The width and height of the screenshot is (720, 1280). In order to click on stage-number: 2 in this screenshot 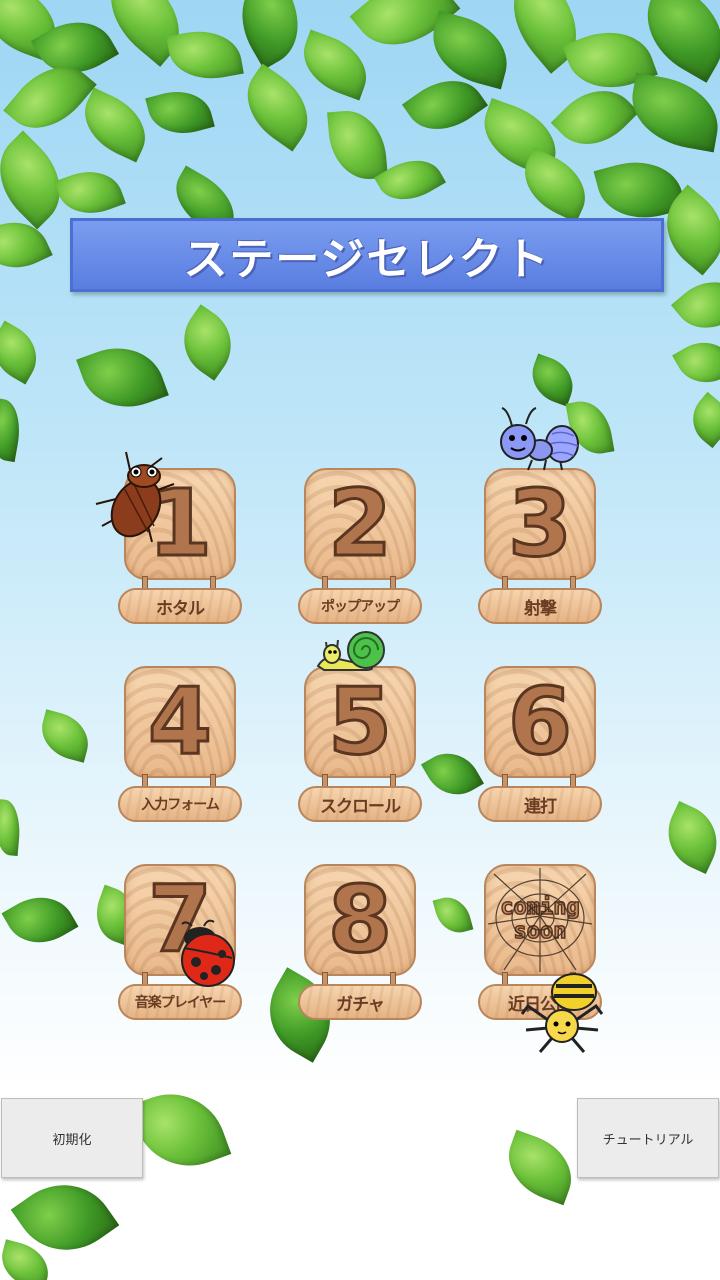, I will do `click(359, 523)`.